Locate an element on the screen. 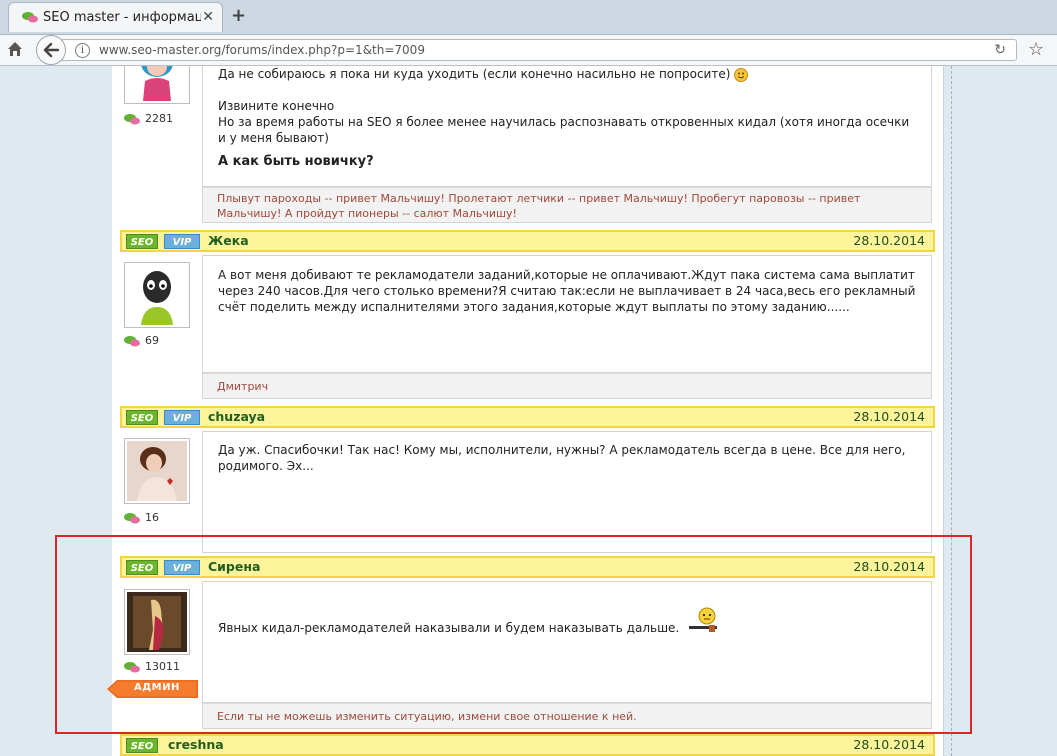  smiley-with-gun-icon is located at coordinates (703, 619).